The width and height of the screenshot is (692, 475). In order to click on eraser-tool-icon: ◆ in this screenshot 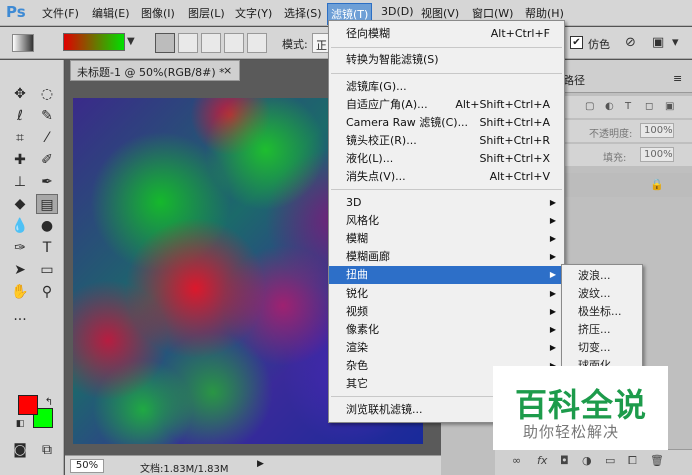, I will do `click(20, 204)`.